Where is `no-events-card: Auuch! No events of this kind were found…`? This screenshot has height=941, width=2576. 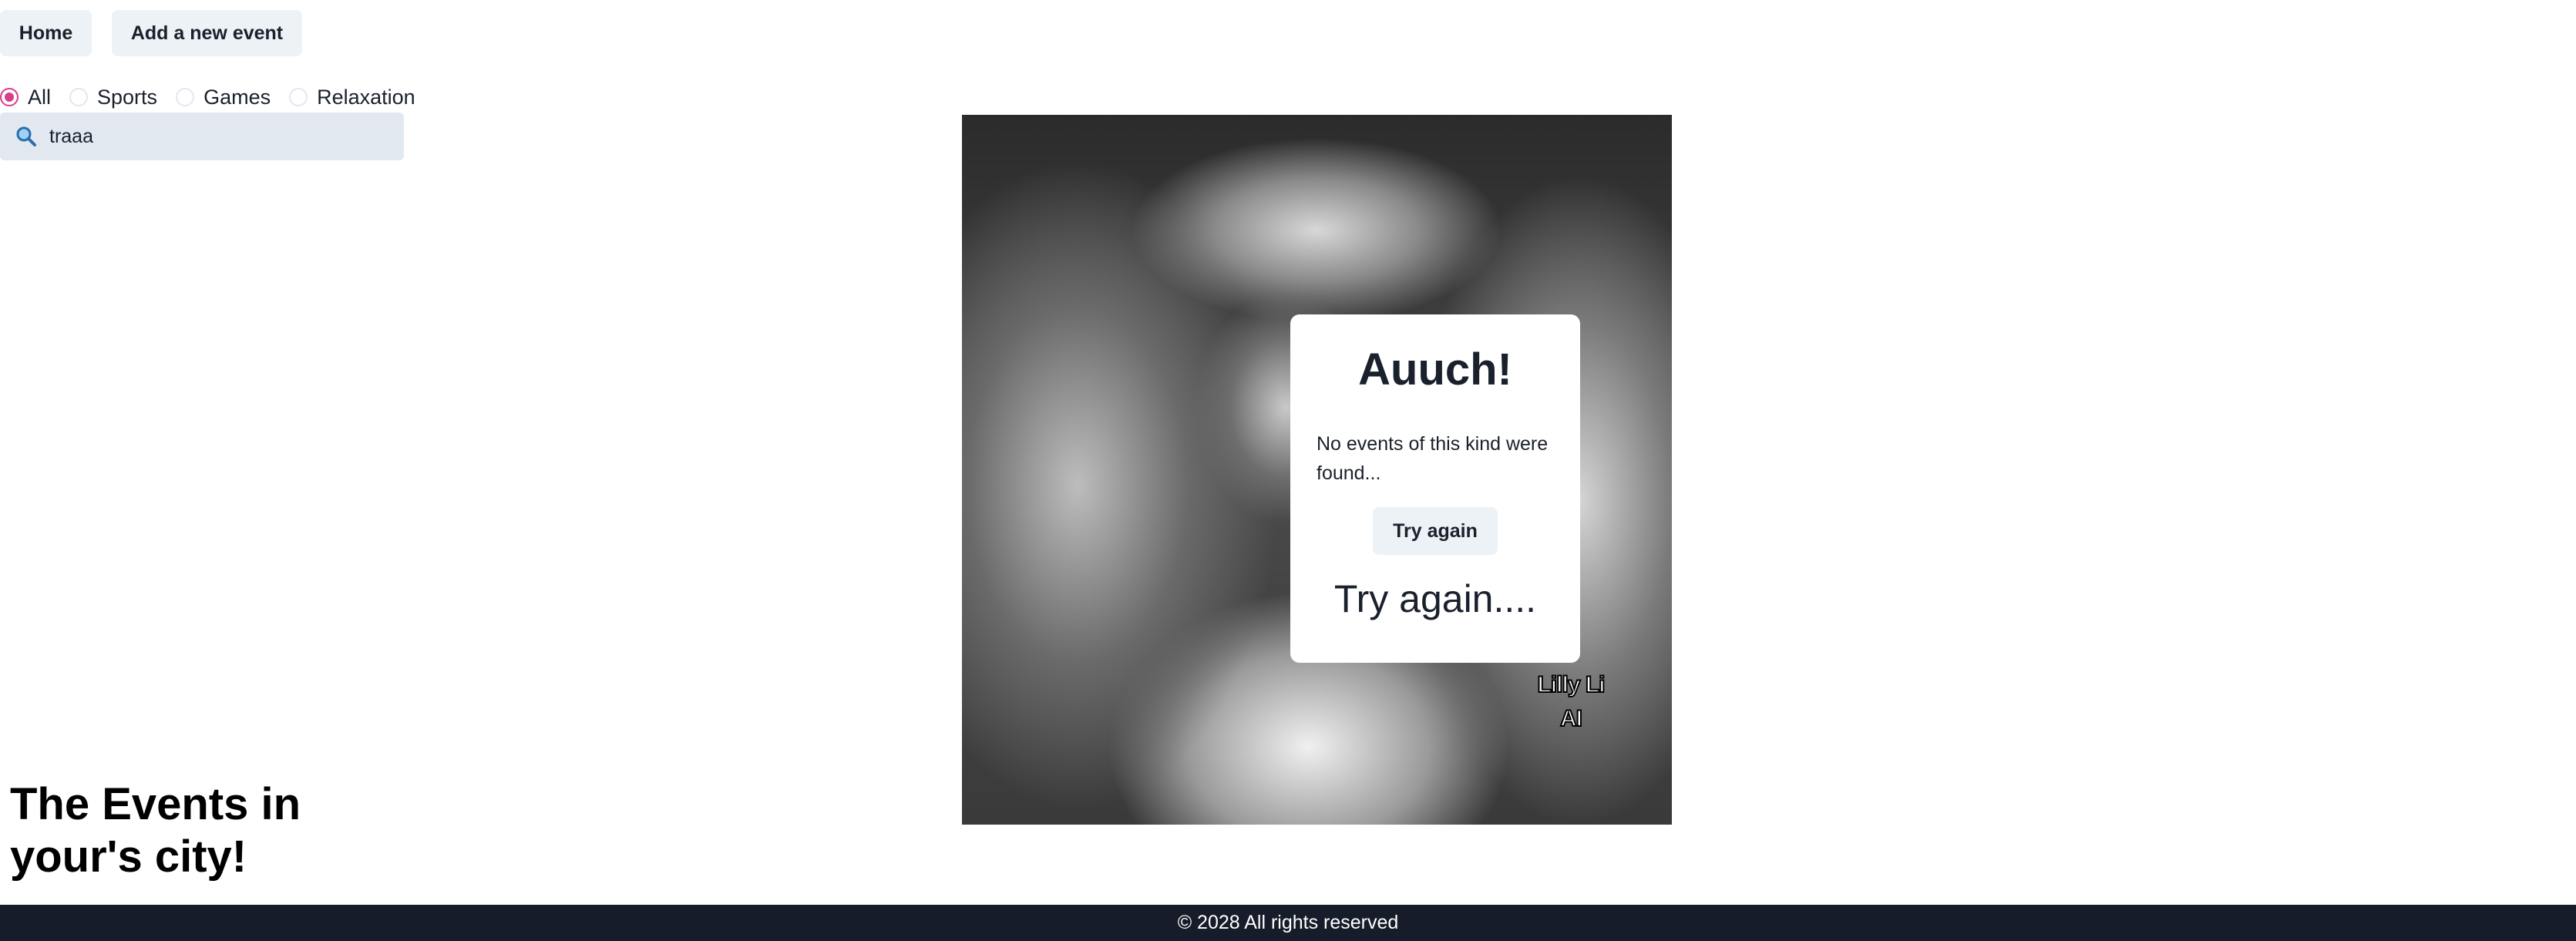
no-events-card: Auuch! No events of this kind were found… is located at coordinates (1435, 488).